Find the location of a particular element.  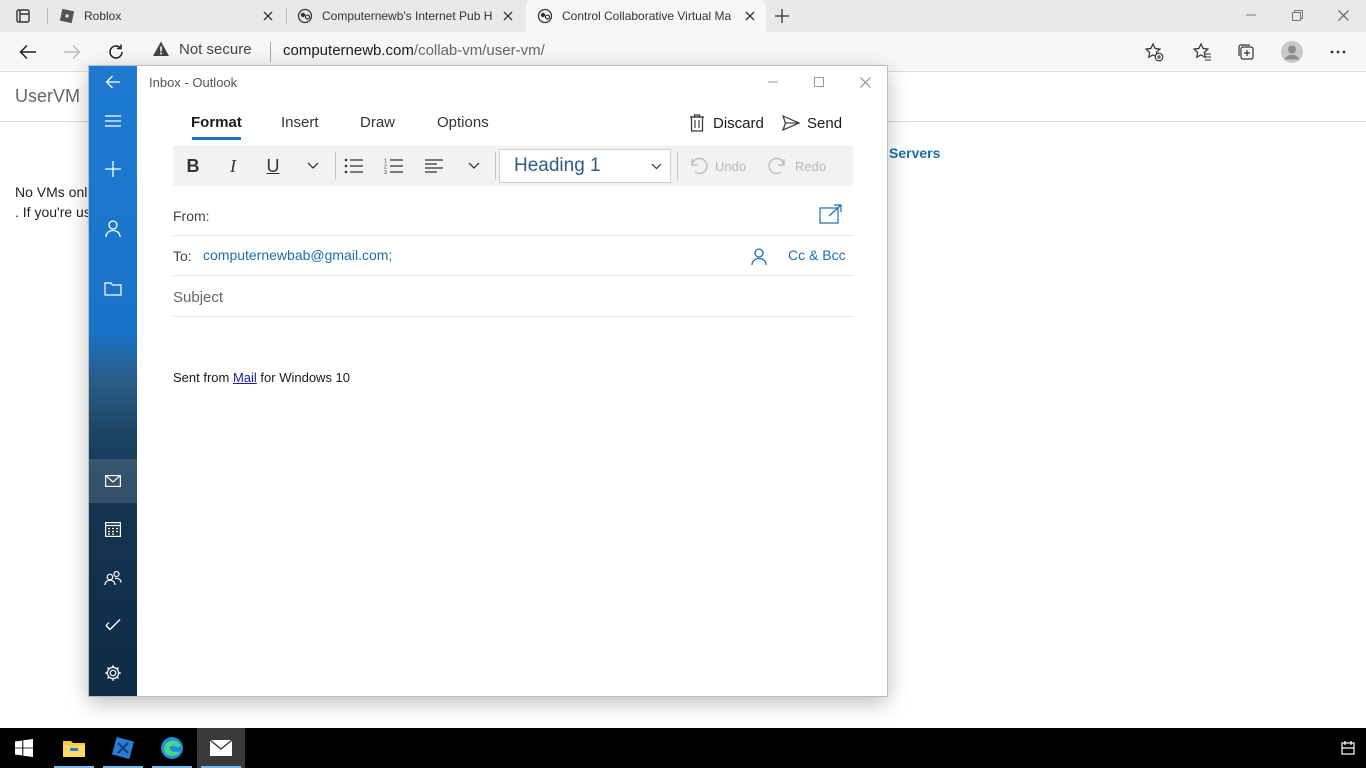

bulleted-list-icon is located at coordinates (354, 166).